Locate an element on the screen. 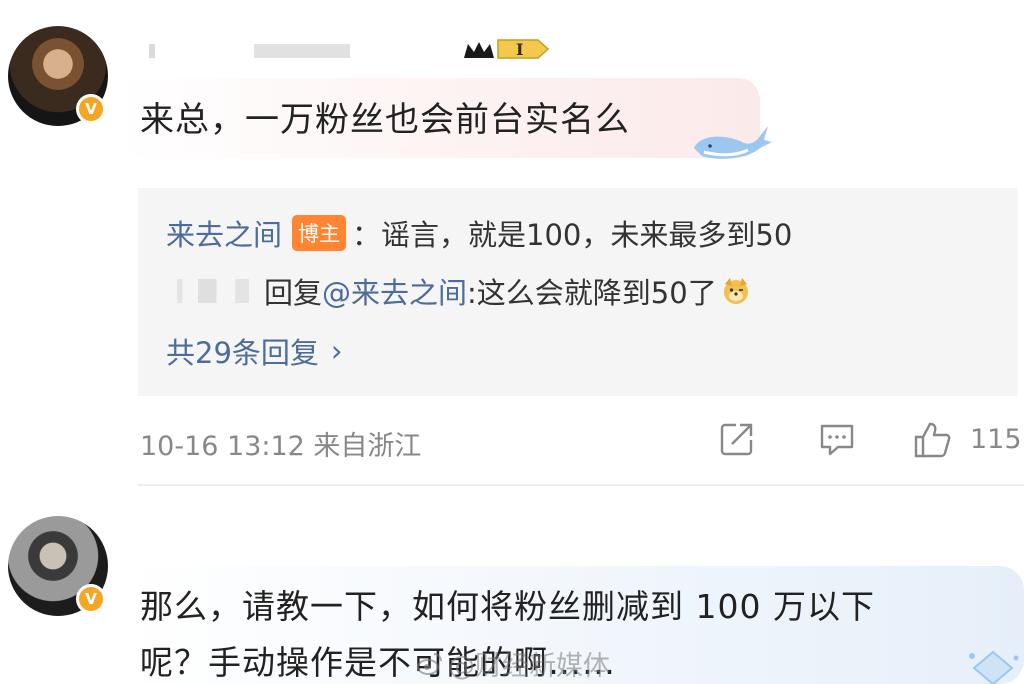 Image resolution: width=1024 pixels, height=684 pixels. weibo-logo-icon is located at coordinates (429, 663).